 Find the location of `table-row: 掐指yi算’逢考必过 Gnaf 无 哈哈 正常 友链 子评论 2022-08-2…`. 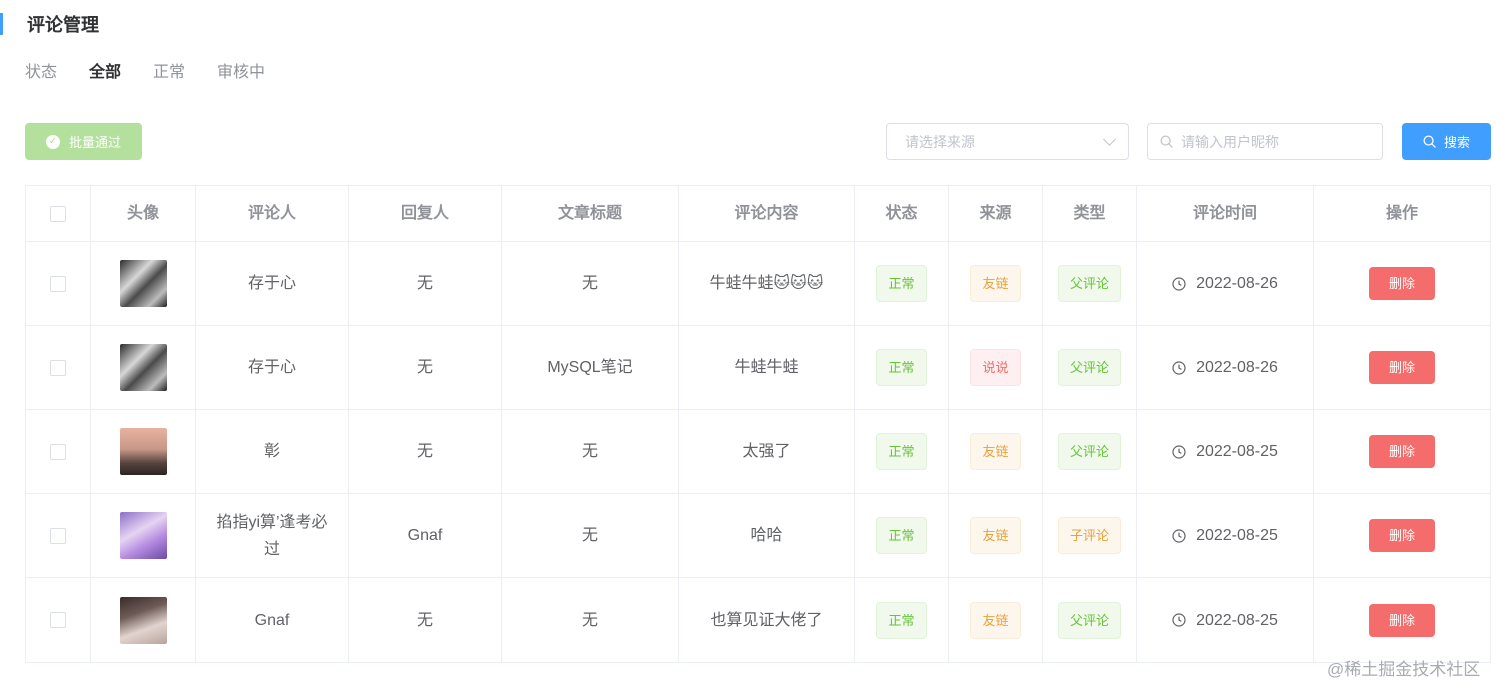

table-row: 掐指yi算’逢考必过 Gnaf 无 哈哈 正常 友链 子评论 2022-08-2… is located at coordinates (758, 536).